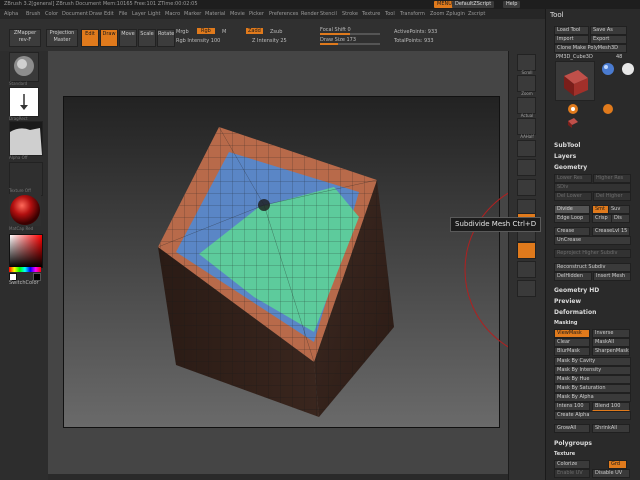 The width and height of the screenshot is (640, 480). What do you see at coordinates (182, 32) in the screenshot?
I see `mrgb-toggle: Mrgb` at bounding box center [182, 32].